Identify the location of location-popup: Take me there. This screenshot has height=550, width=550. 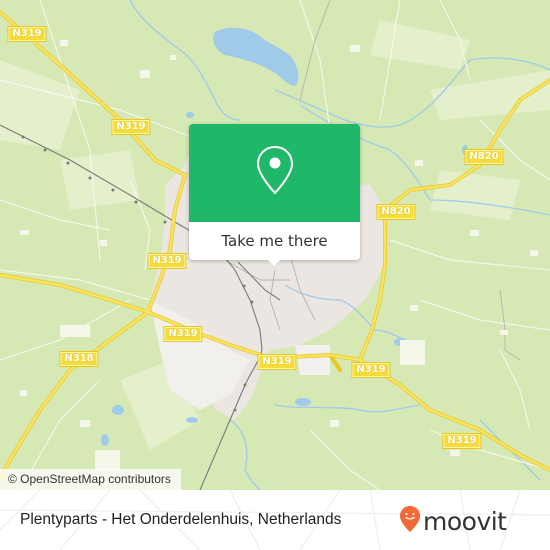
(274, 195).